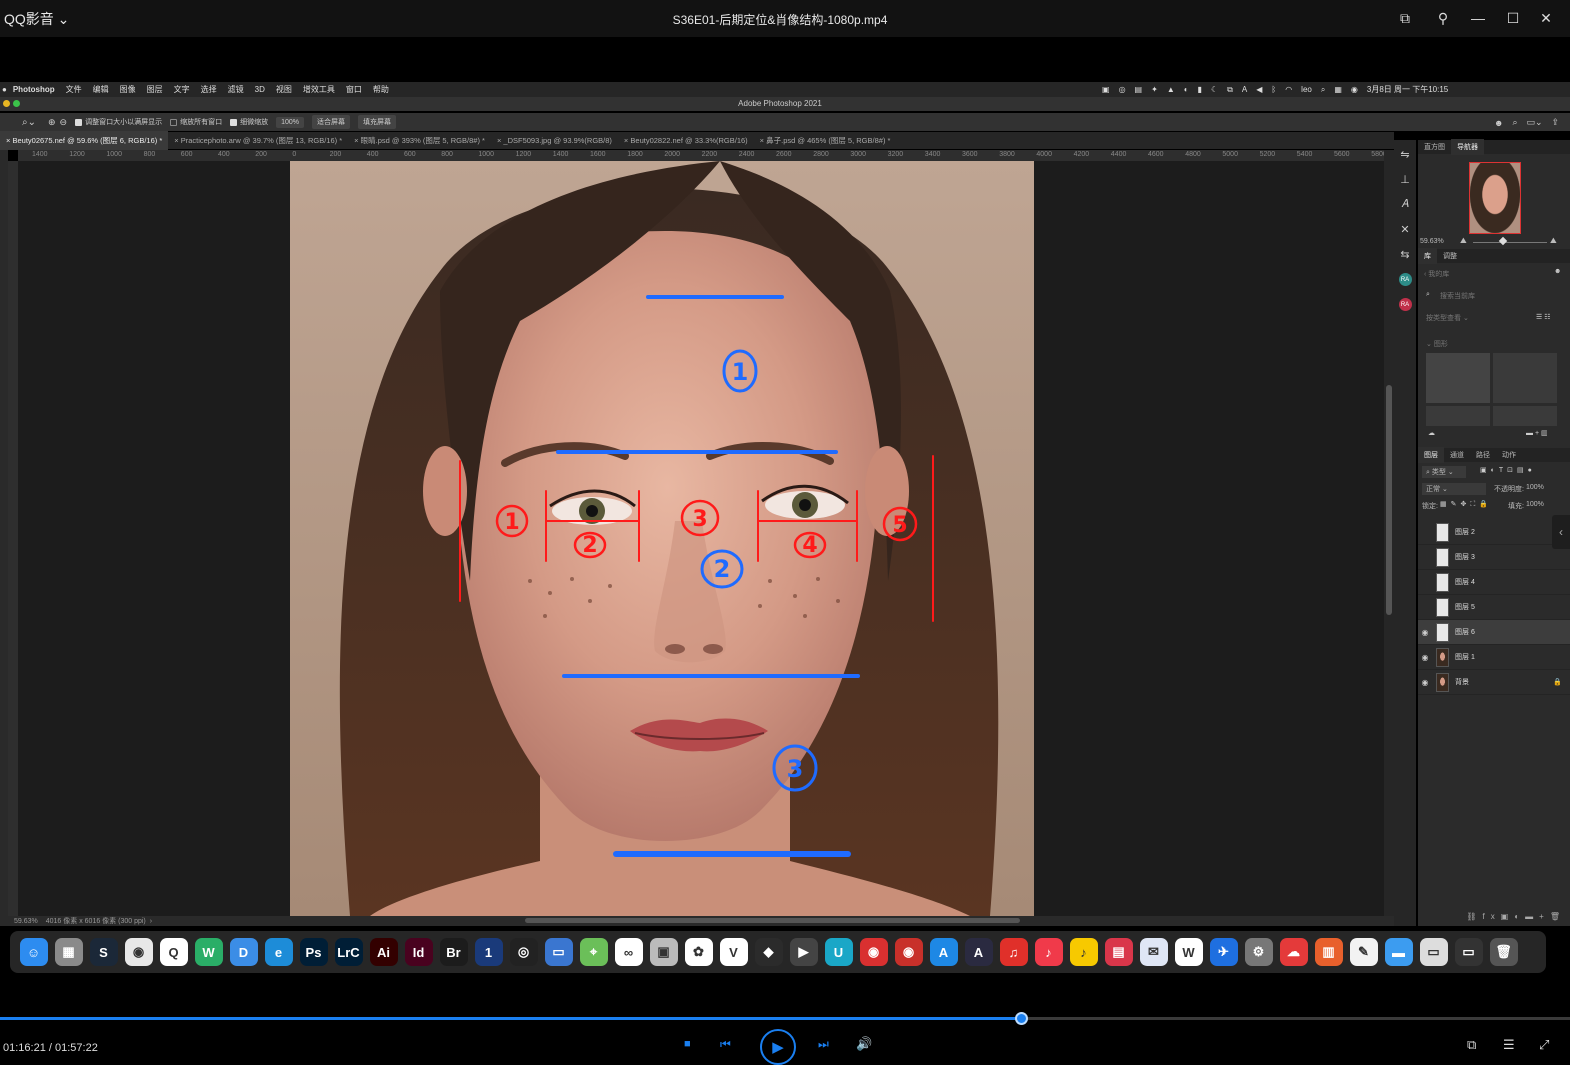  What do you see at coordinates (1494, 632) in the screenshot?
I see `layer-row: ◉ 图层 6` at bounding box center [1494, 632].